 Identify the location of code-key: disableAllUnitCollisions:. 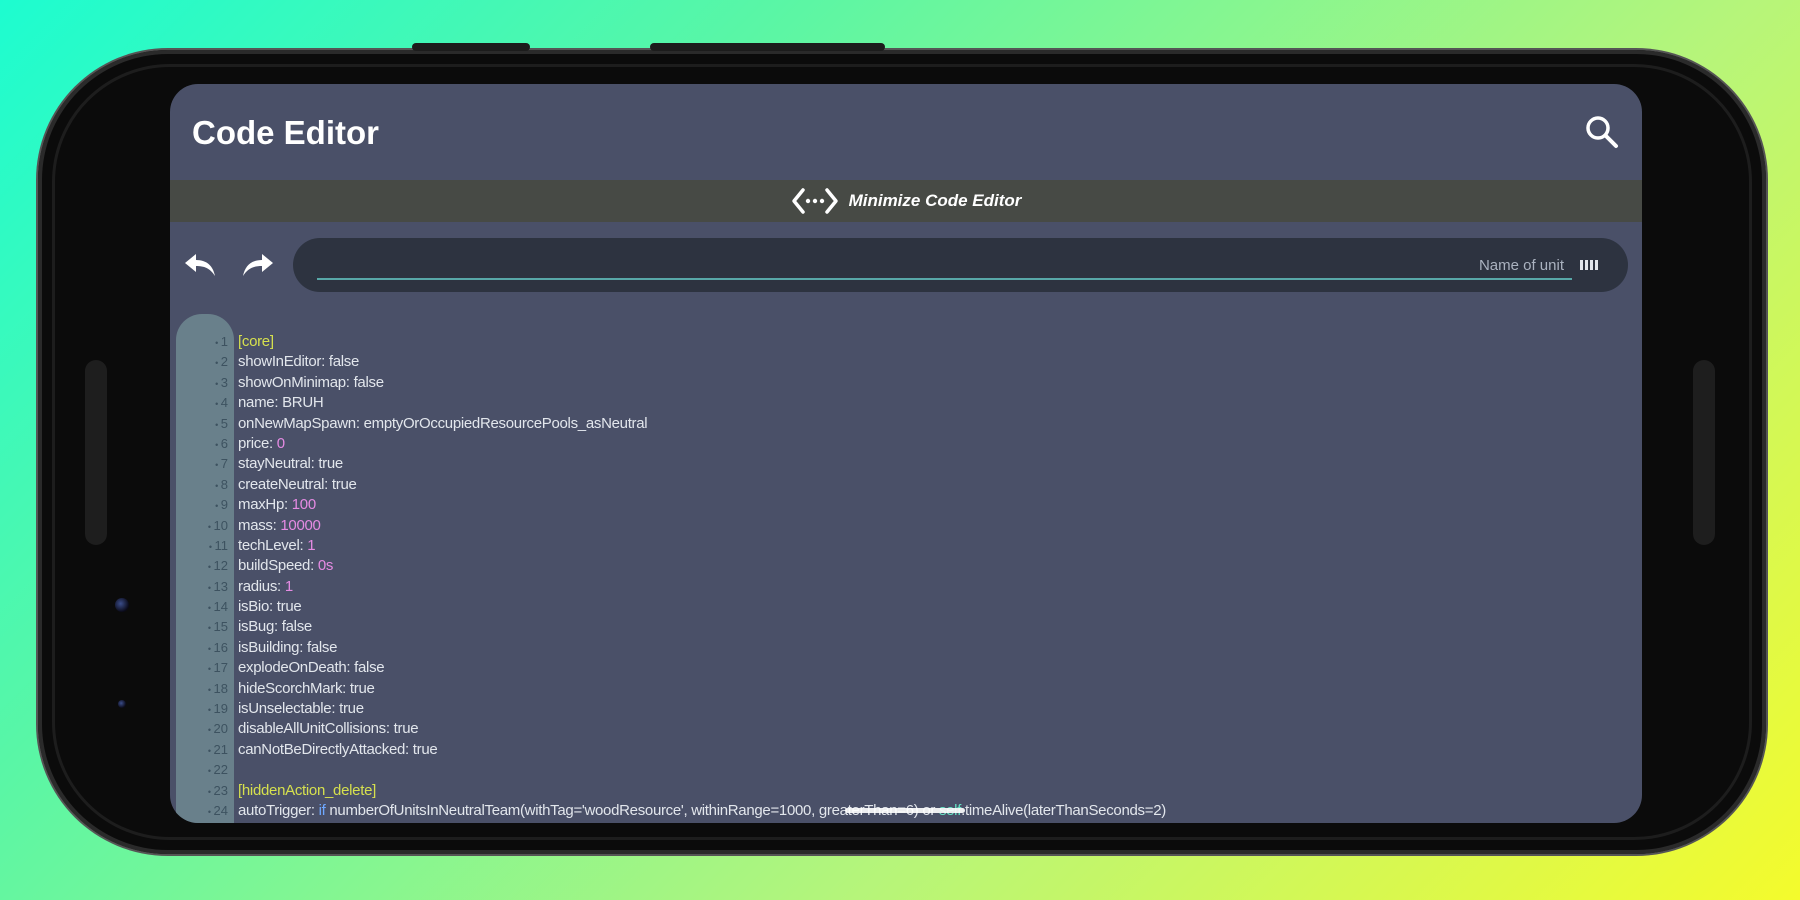
(314, 729).